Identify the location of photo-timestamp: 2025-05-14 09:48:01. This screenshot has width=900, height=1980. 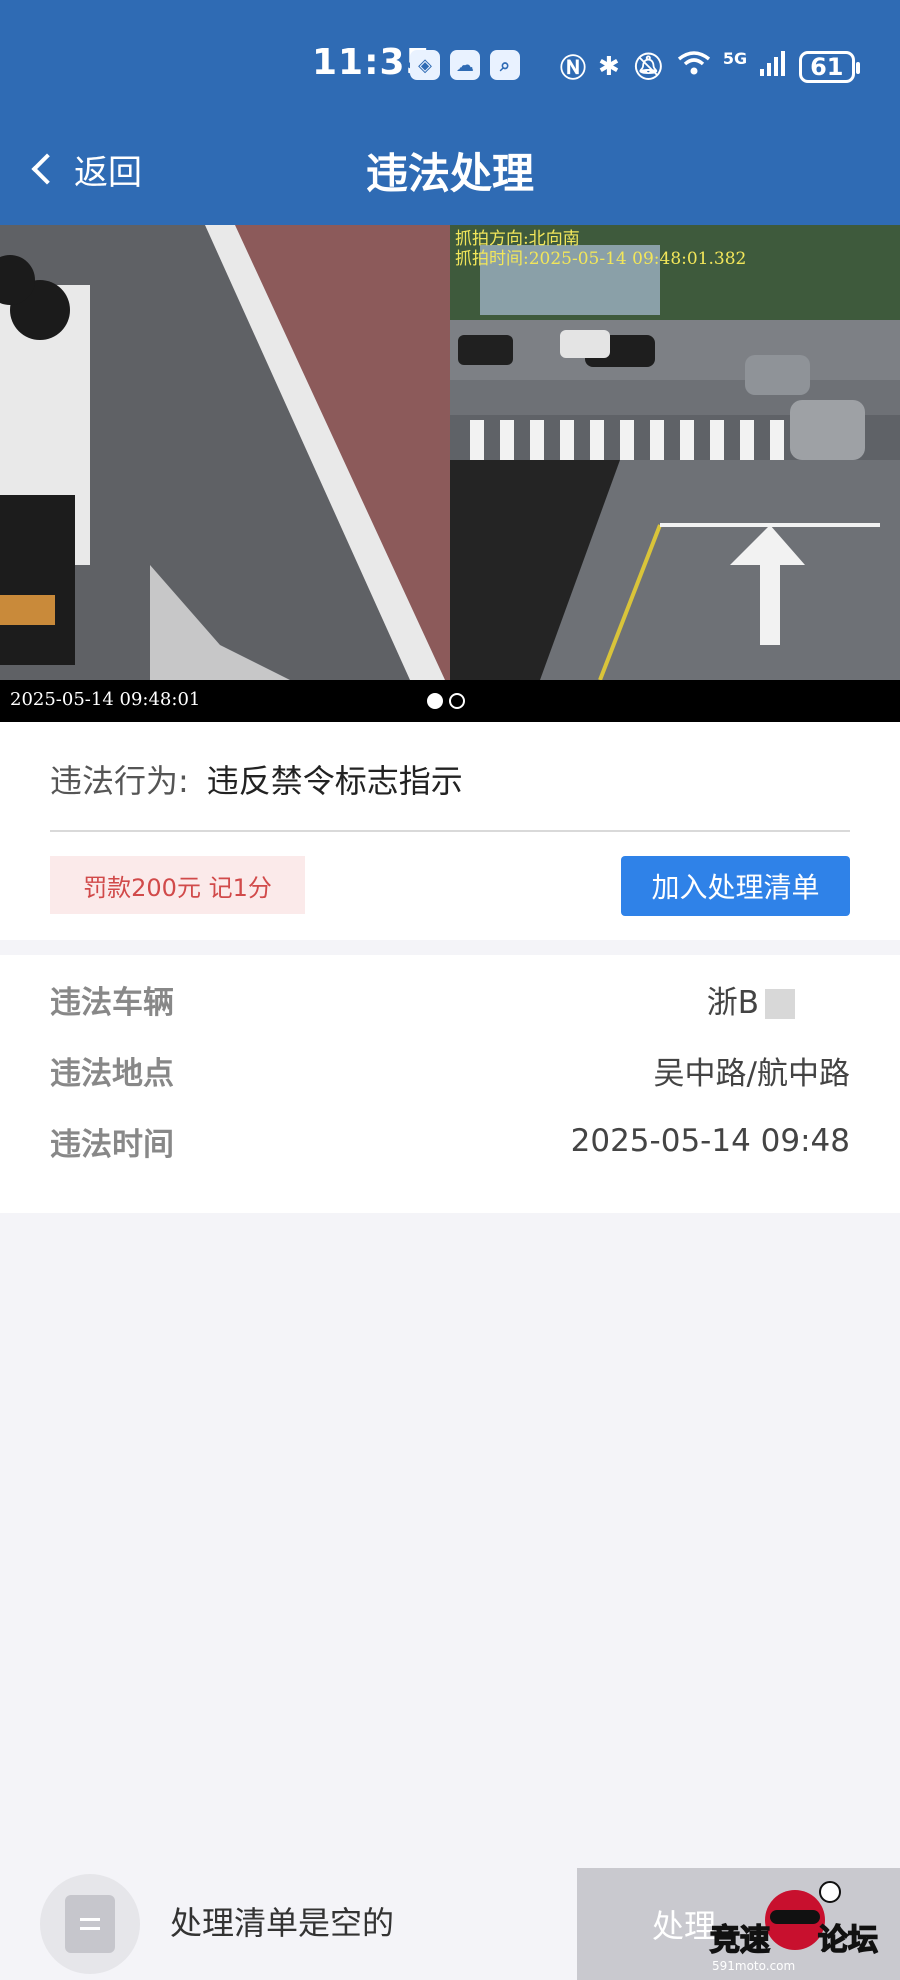
(105, 699).